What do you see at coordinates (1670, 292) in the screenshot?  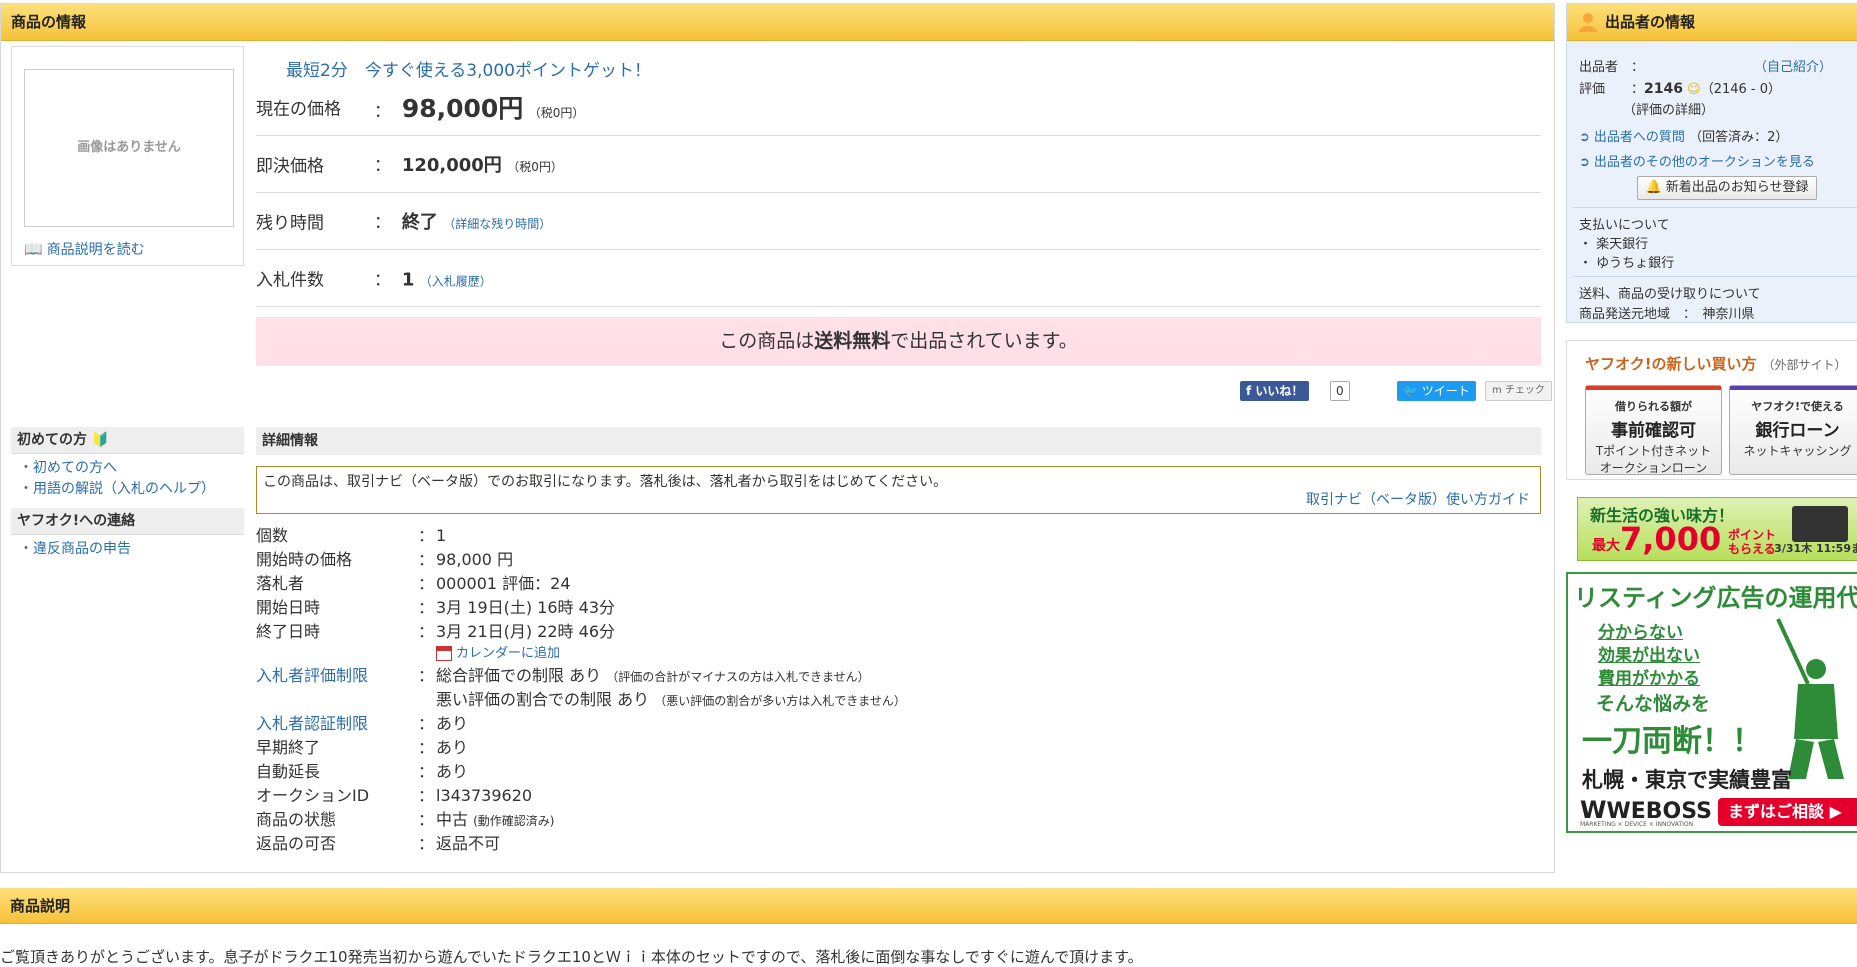 I see `shipping-link: 送料、商品の受け取りについて` at bounding box center [1670, 292].